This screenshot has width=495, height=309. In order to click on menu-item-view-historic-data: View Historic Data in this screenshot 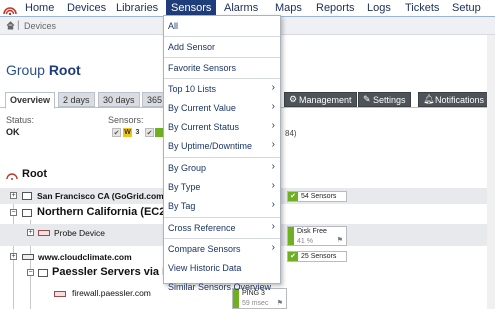, I will do `click(222, 267)`.